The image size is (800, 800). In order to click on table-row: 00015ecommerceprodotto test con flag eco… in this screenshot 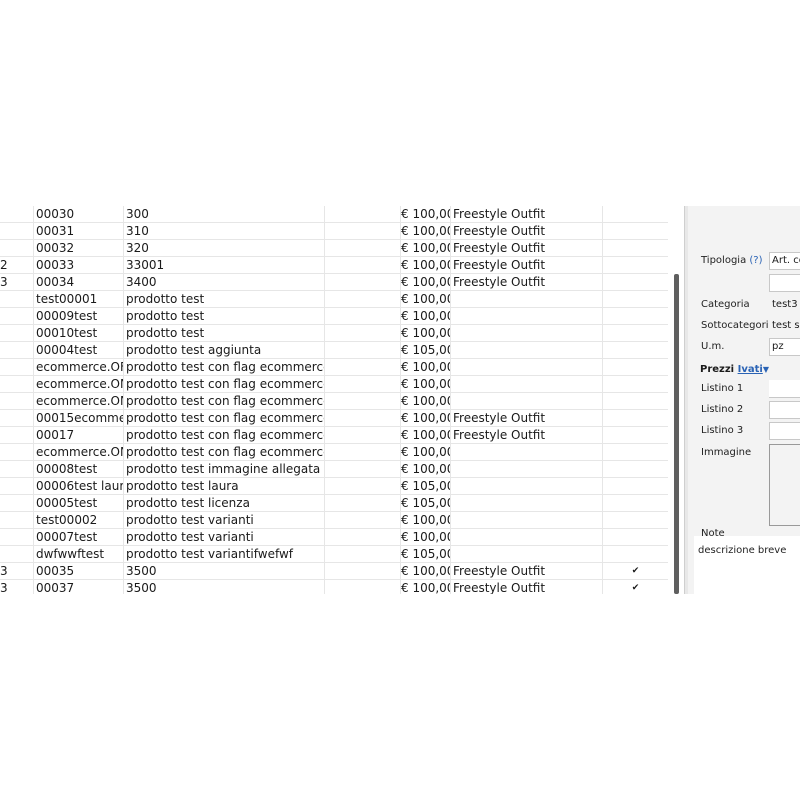, I will do `click(334, 418)`.